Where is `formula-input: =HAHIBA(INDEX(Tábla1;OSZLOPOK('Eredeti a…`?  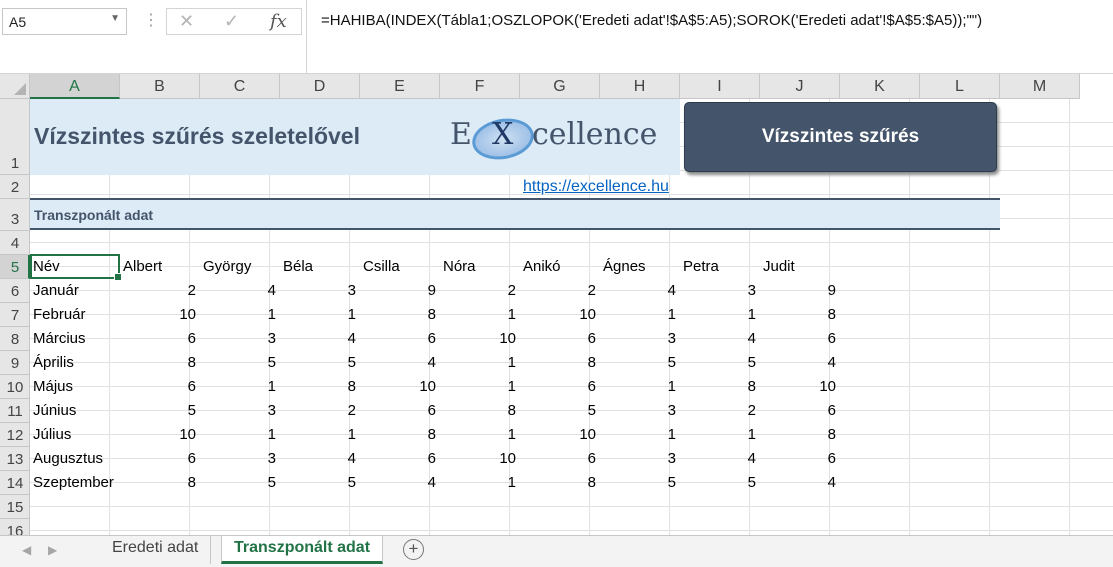
formula-input: =HAHIBA(INDEX(Tábla1;OSZLOPOK('Eredeti a… is located at coordinates (709, 37).